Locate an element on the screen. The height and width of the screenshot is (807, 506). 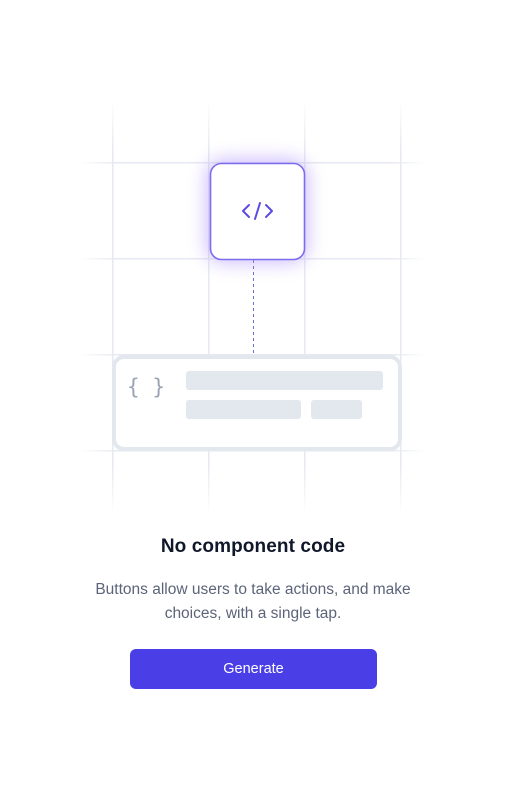
empty-state-title: No component code is located at coordinates (253, 546).